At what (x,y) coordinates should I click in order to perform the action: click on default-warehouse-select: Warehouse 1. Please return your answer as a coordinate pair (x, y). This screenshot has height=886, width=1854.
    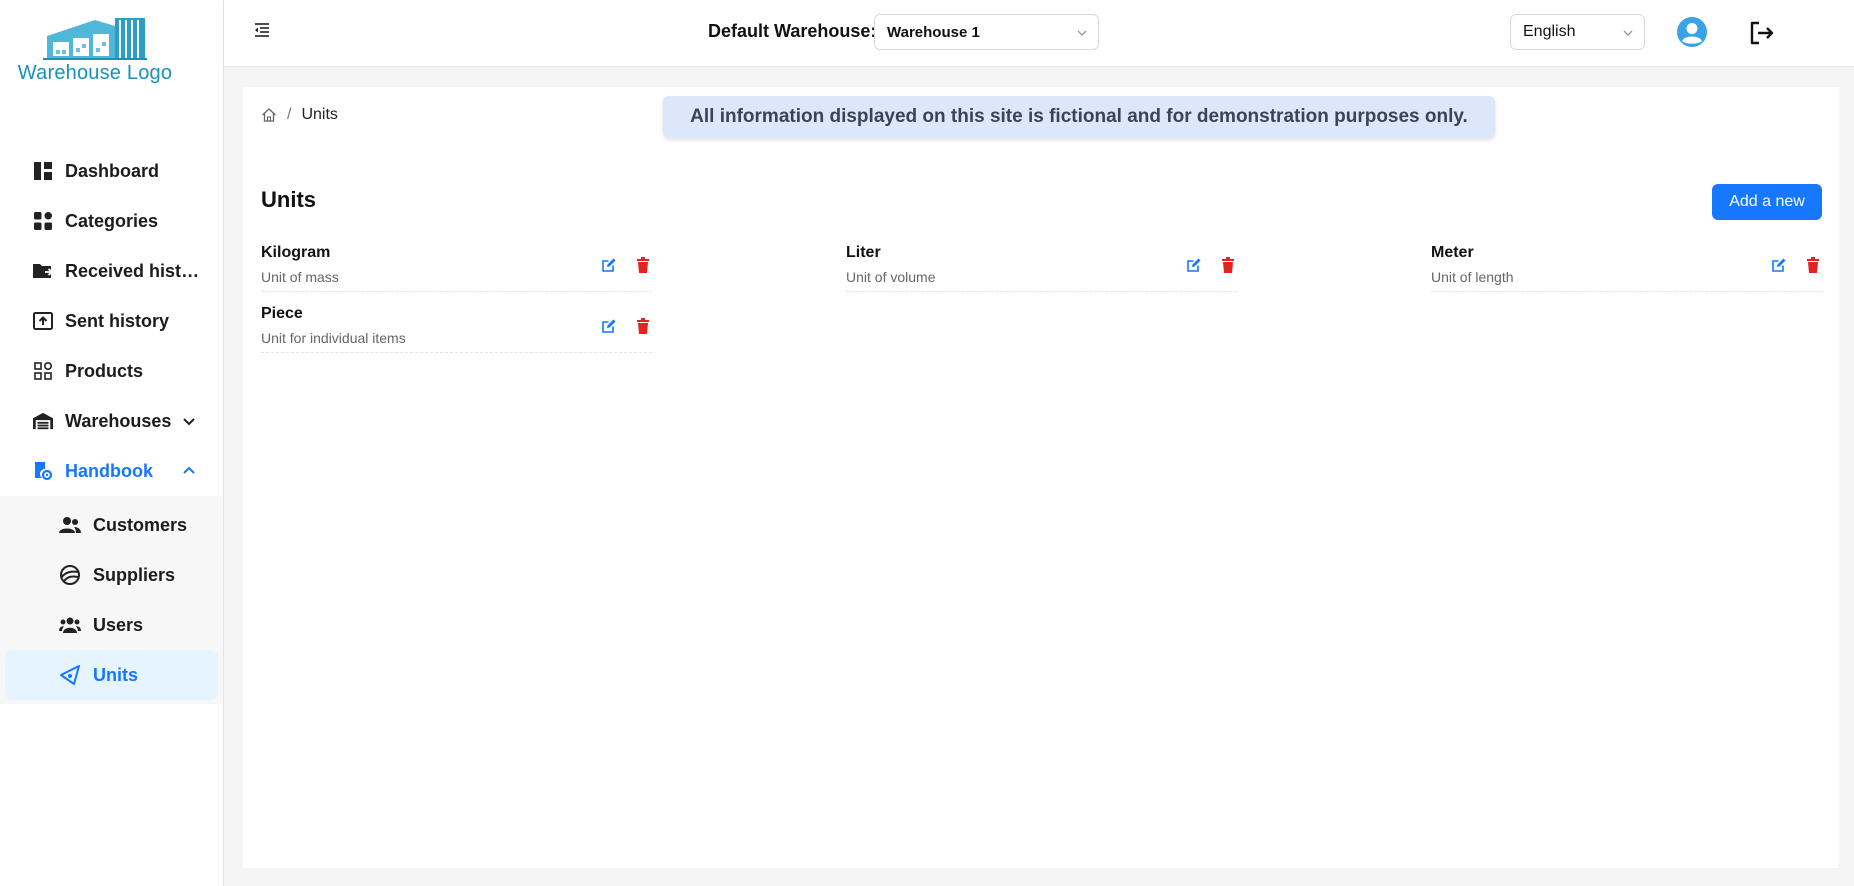
    Looking at the image, I should click on (986, 32).